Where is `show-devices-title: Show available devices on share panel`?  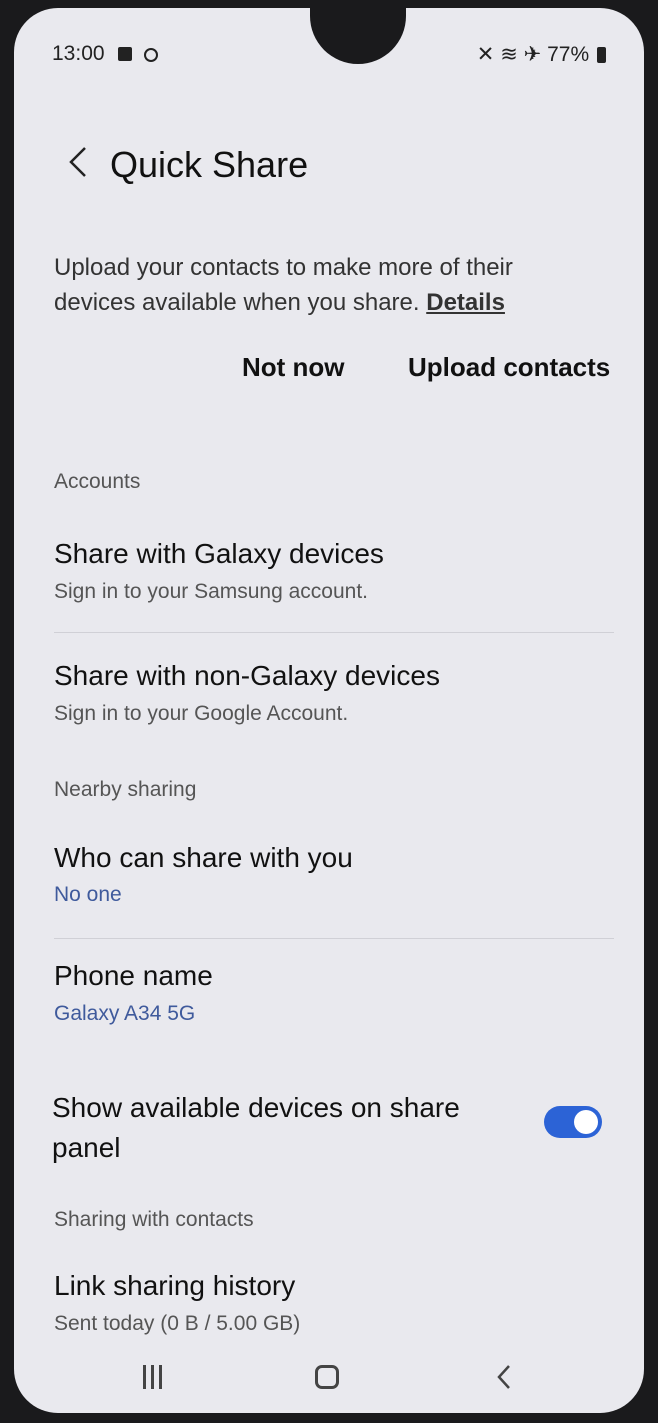
show-devices-title: Show available devices on share panel is located at coordinates (256, 1127).